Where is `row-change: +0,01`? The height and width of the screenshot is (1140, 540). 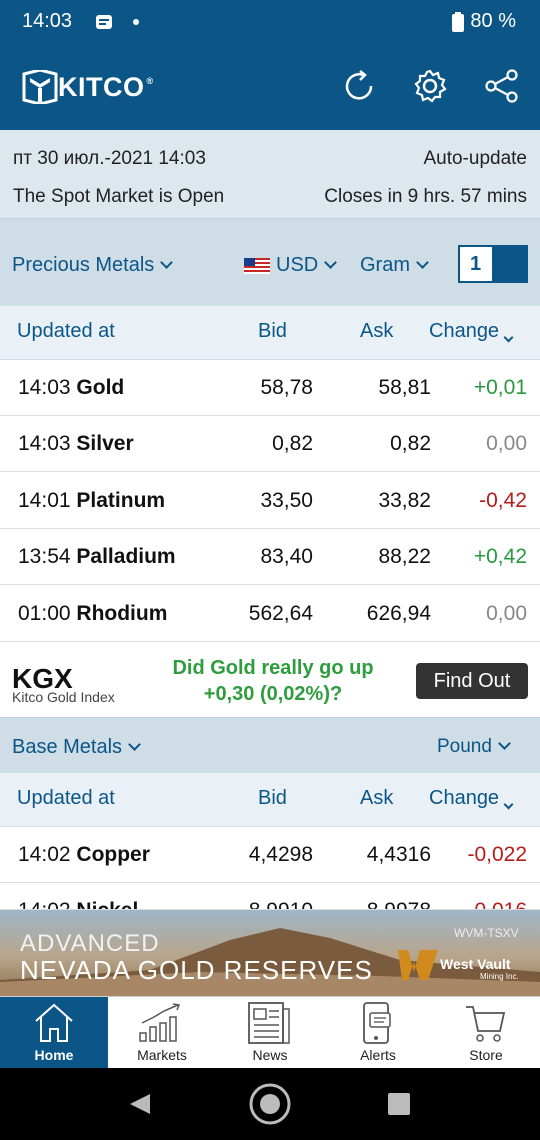 row-change: +0,01 is located at coordinates (500, 387).